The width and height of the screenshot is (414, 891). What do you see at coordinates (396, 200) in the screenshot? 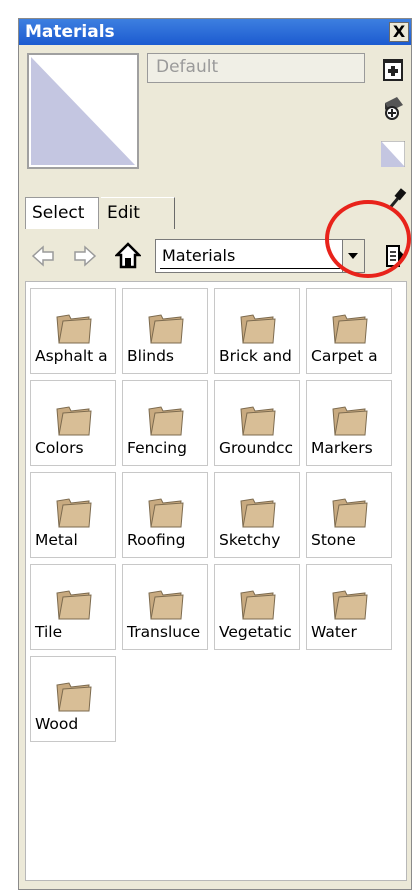
I see `eyedropper-icon` at bounding box center [396, 200].